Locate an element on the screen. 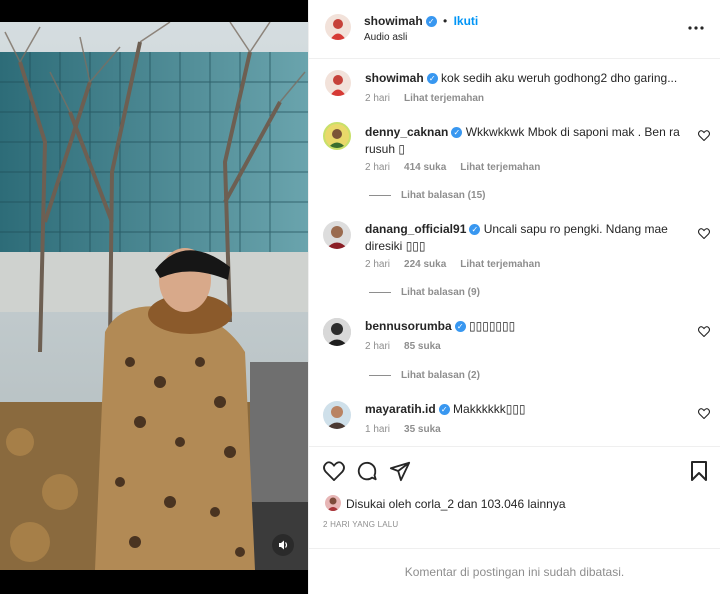 This screenshot has width=720, height=595. comment-likes: 35 suka is located at coordinates (422, 429).